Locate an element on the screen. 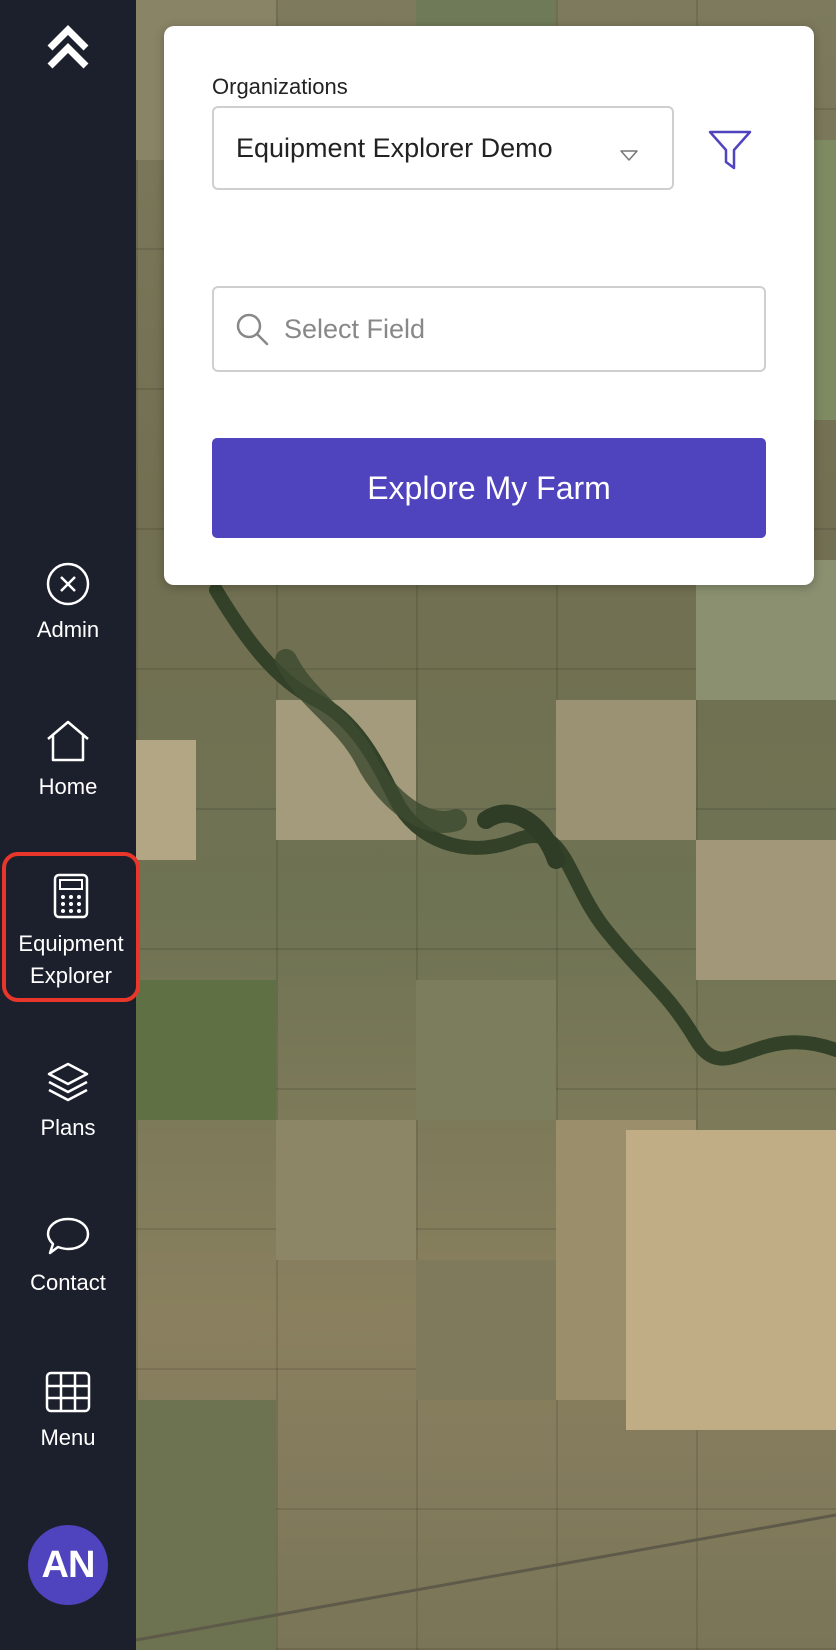 The image size is (836, 1650). sidebar-item-label: Plans is located at coordinates (68, 1127).